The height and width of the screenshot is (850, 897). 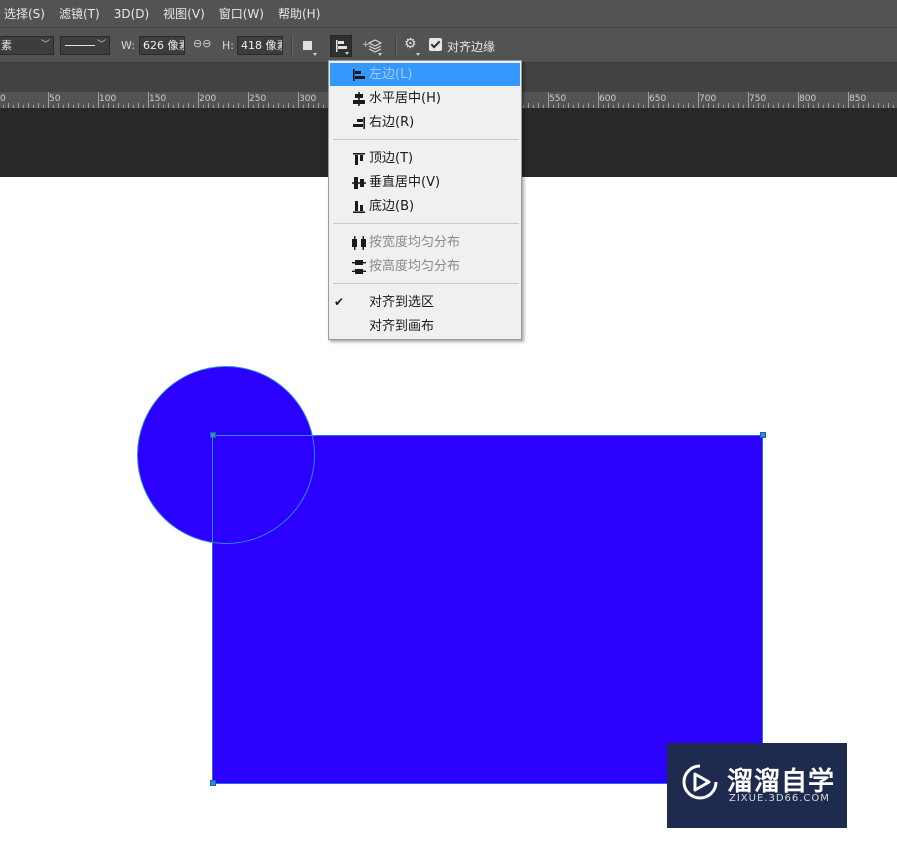 I want to click on menu-item-distribute-width: 按宽度均匀分布, so click(x=425, y=242).